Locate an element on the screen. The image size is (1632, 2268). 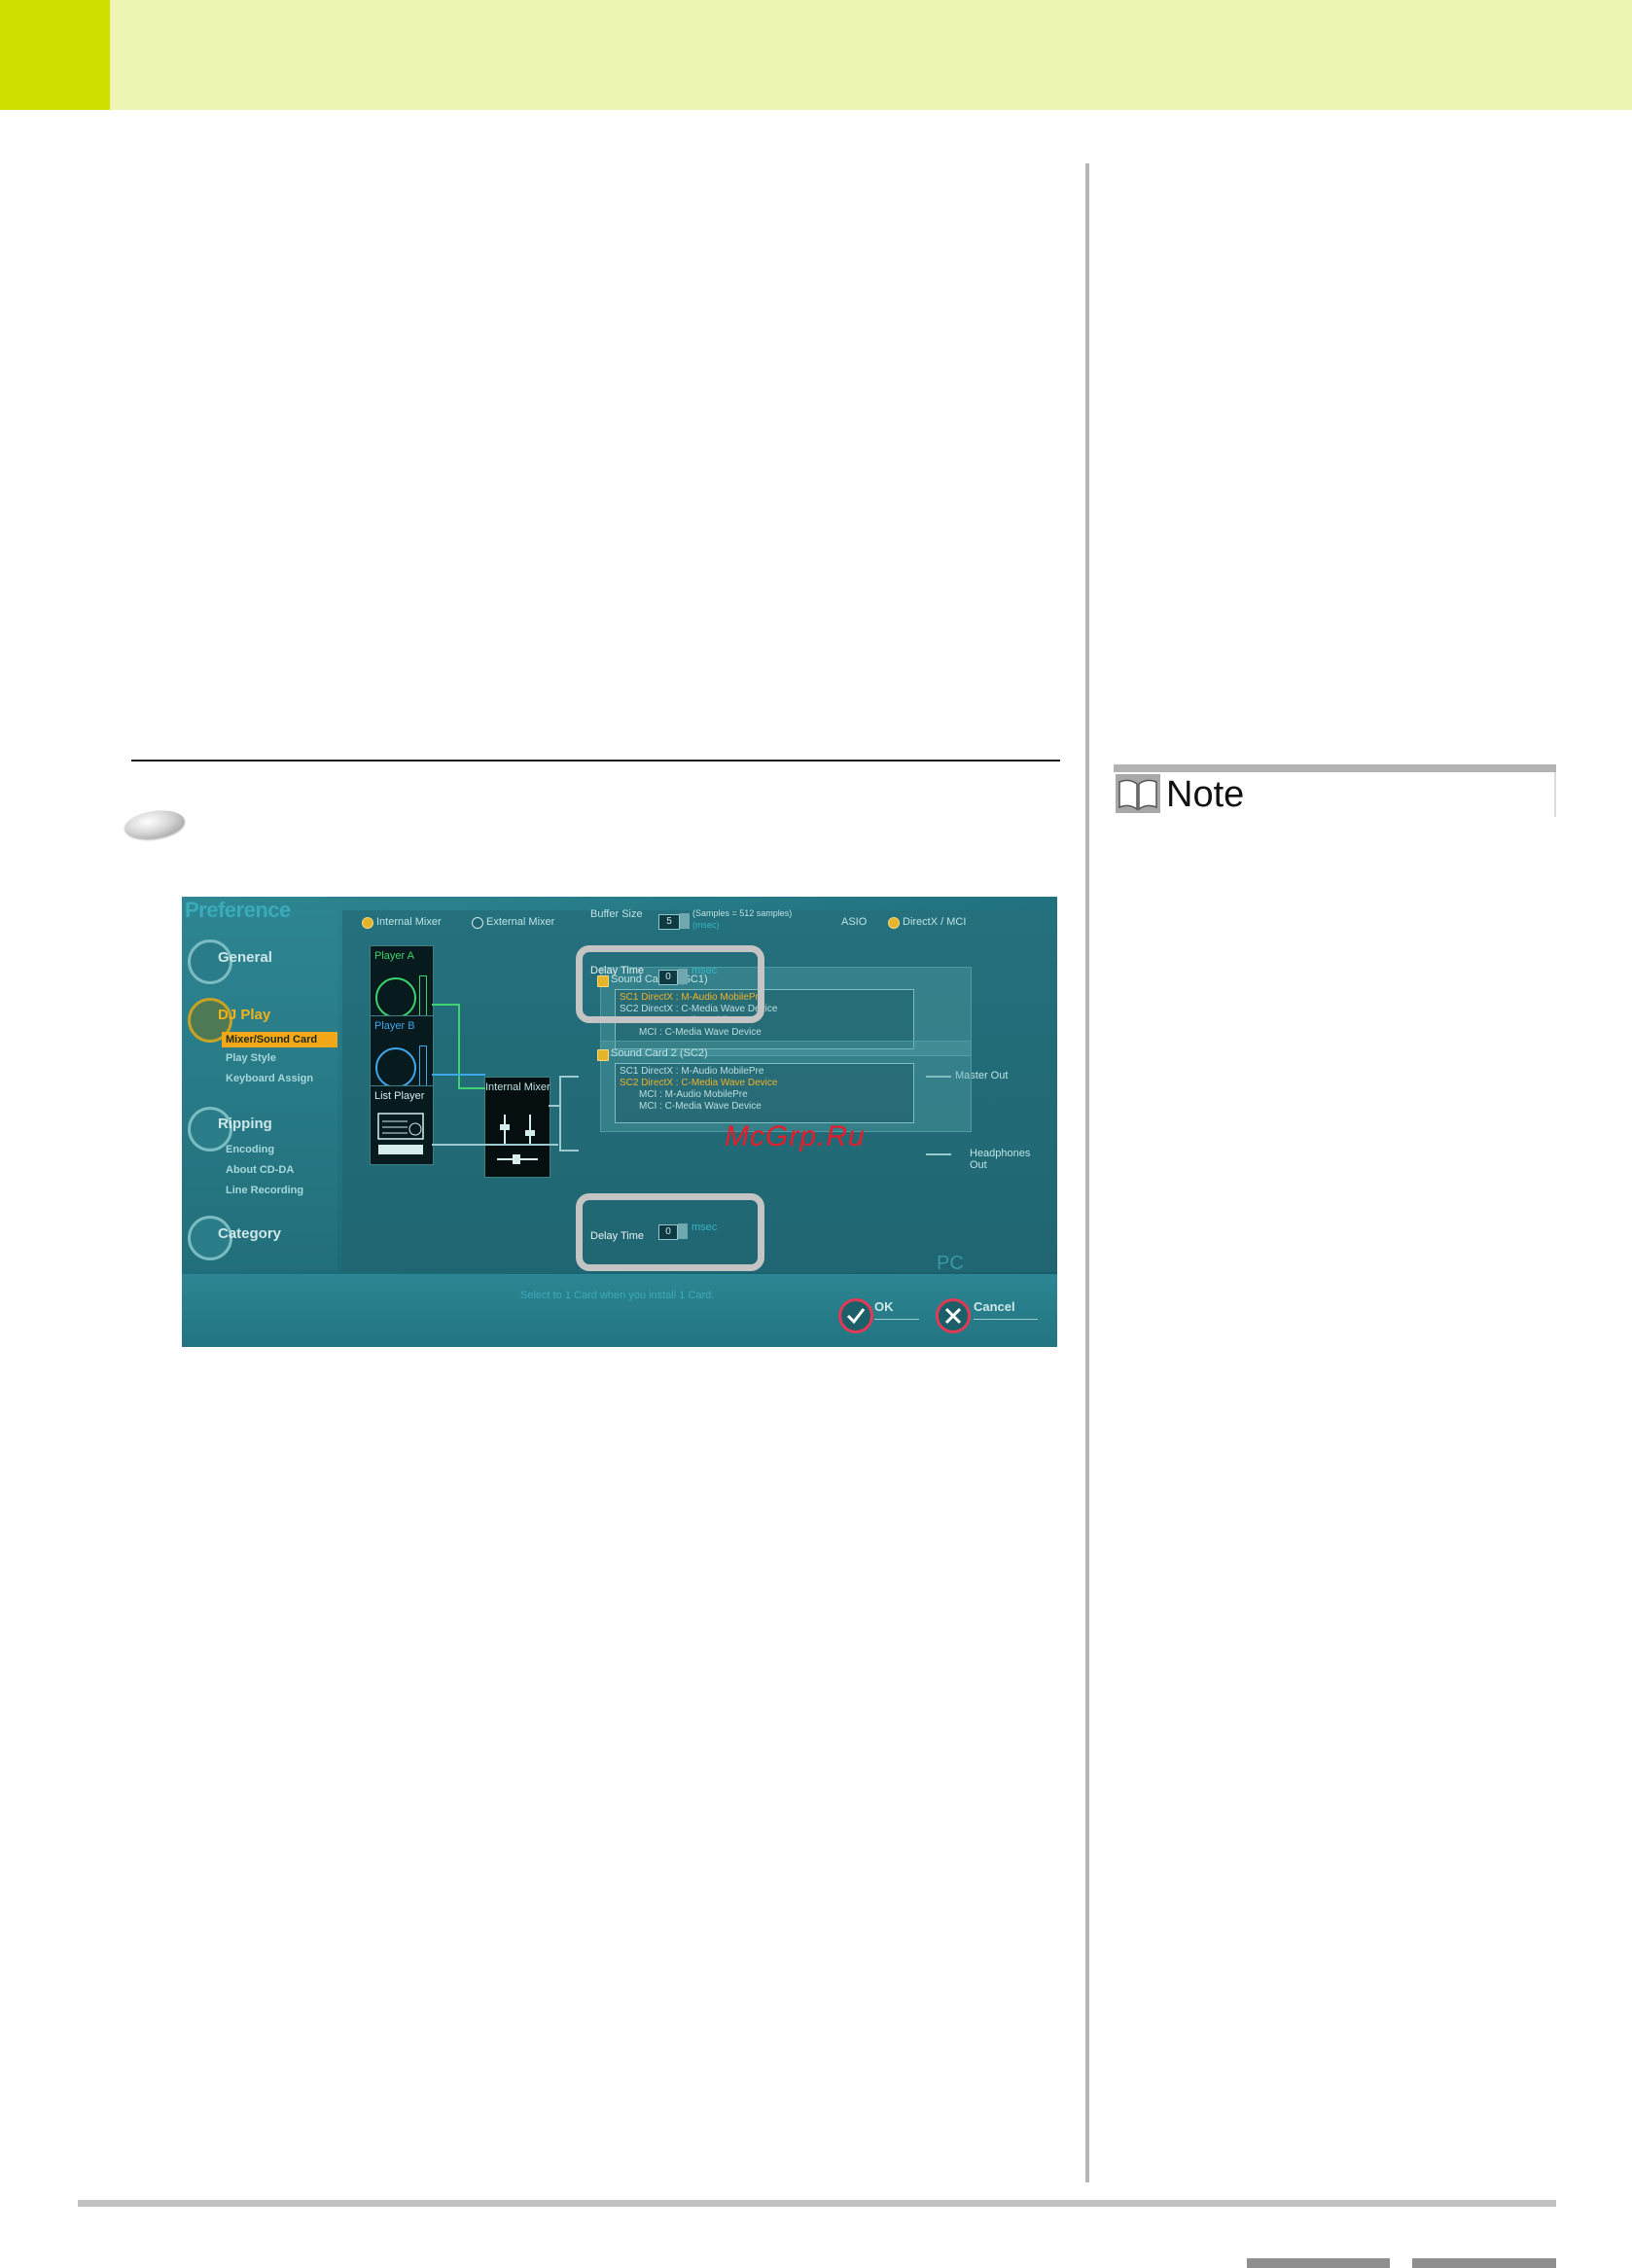
watermark-text: McGrp.Ru is located at coordinates (795, 1136).